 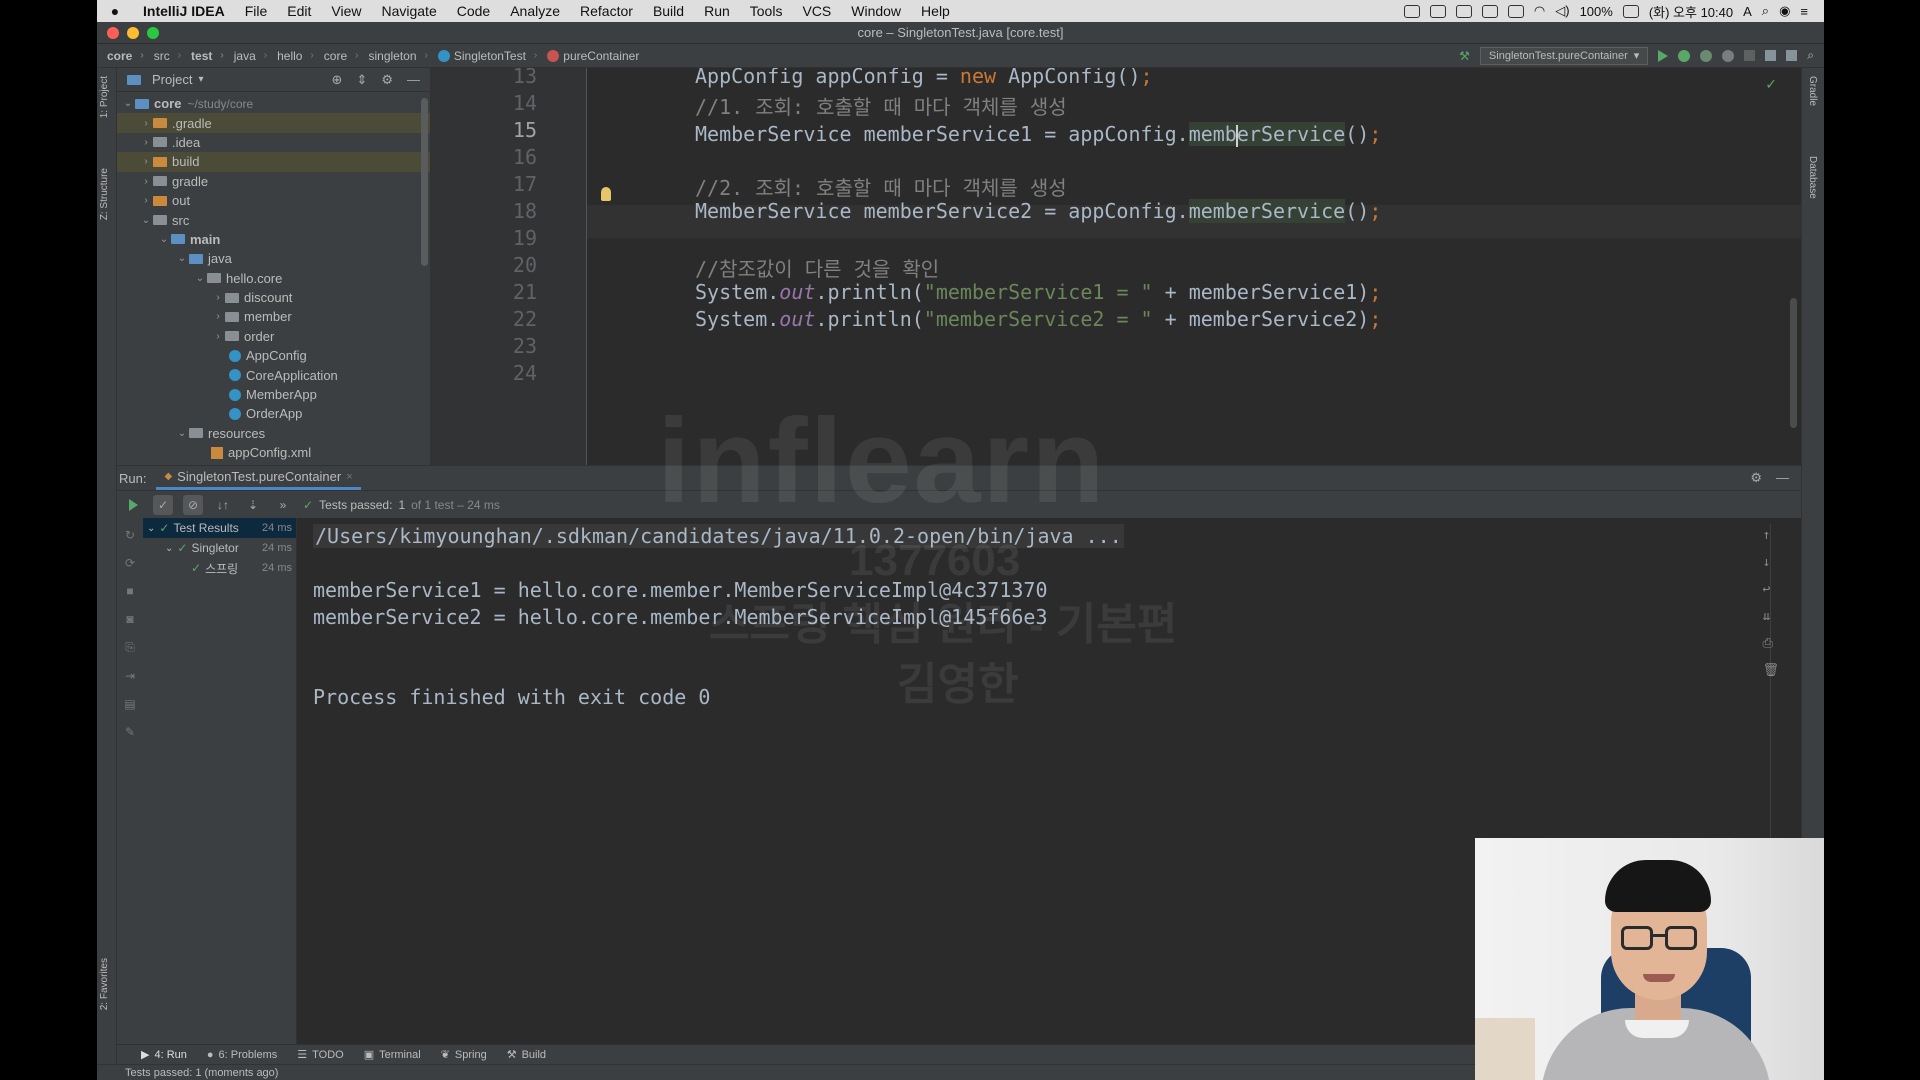 What do you see at coordinates (816, 11) in the screenshot?
I see `menu-vcs: VCS` at bounding box center [816, 11].